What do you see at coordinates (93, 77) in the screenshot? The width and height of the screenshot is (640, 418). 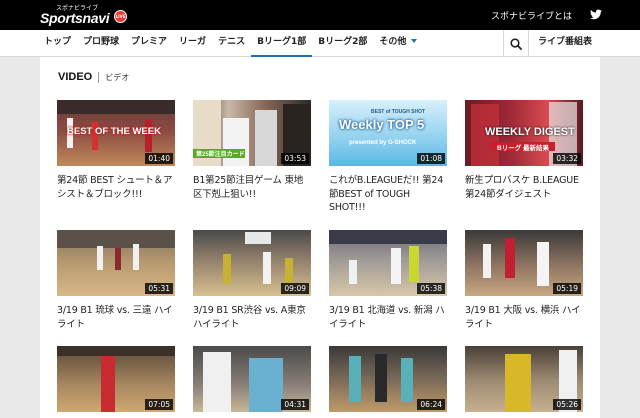 I see `section-title: VIDEO ビデオ` at bounding box center [93, 77].